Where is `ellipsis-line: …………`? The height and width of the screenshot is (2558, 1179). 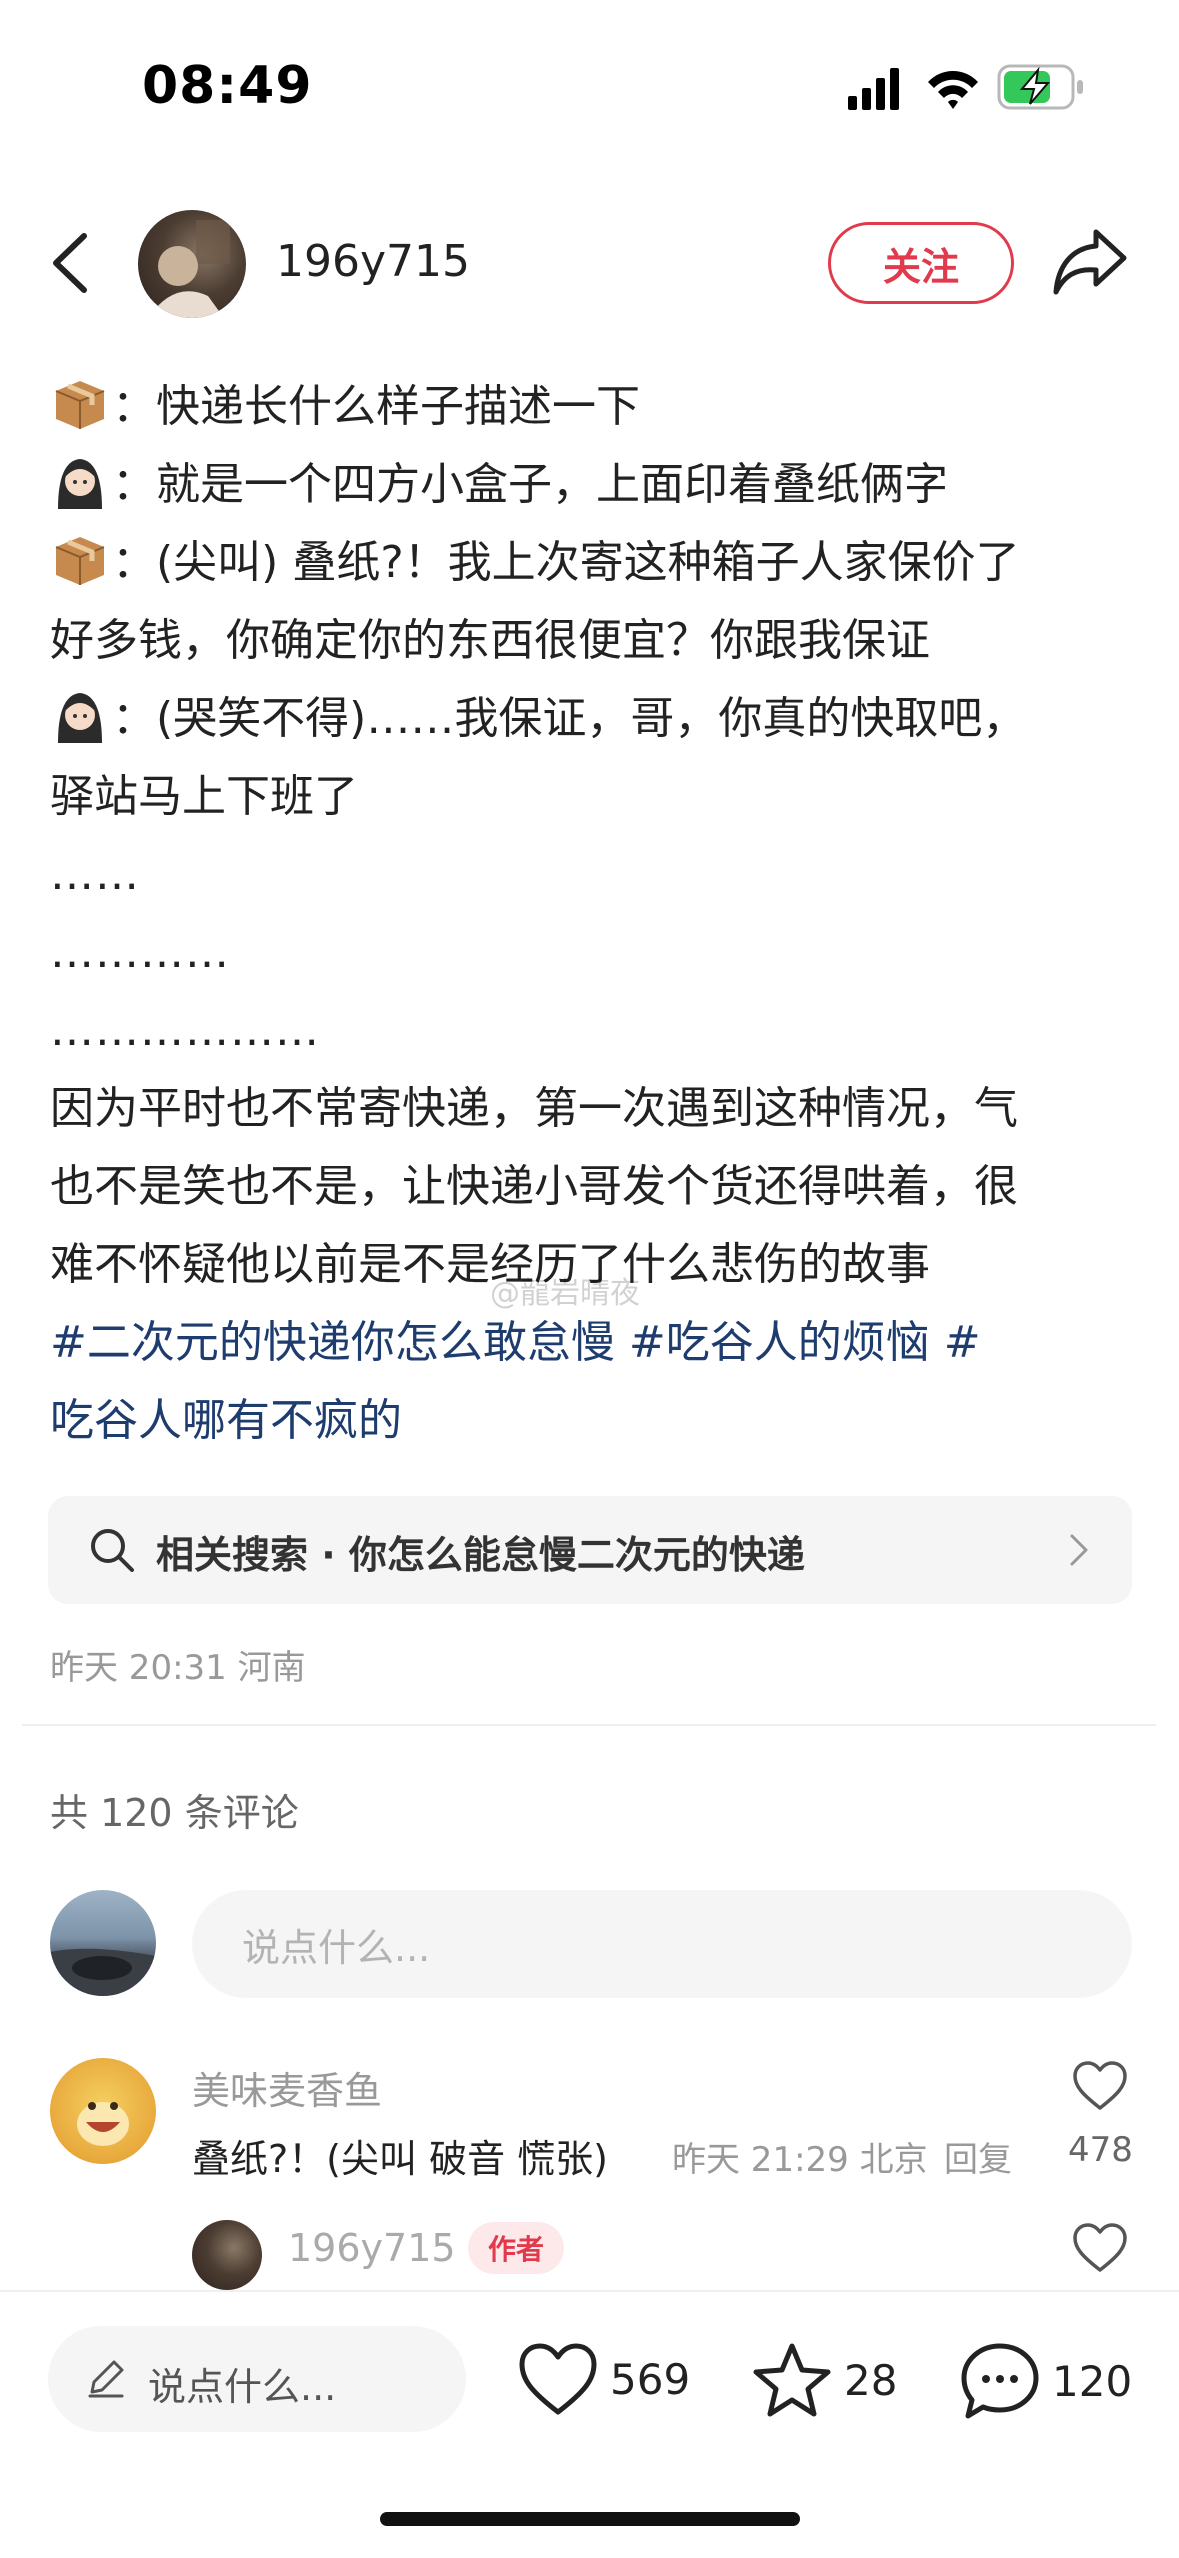
ellipsis-line: ………… is located at coordinates (140, 952).